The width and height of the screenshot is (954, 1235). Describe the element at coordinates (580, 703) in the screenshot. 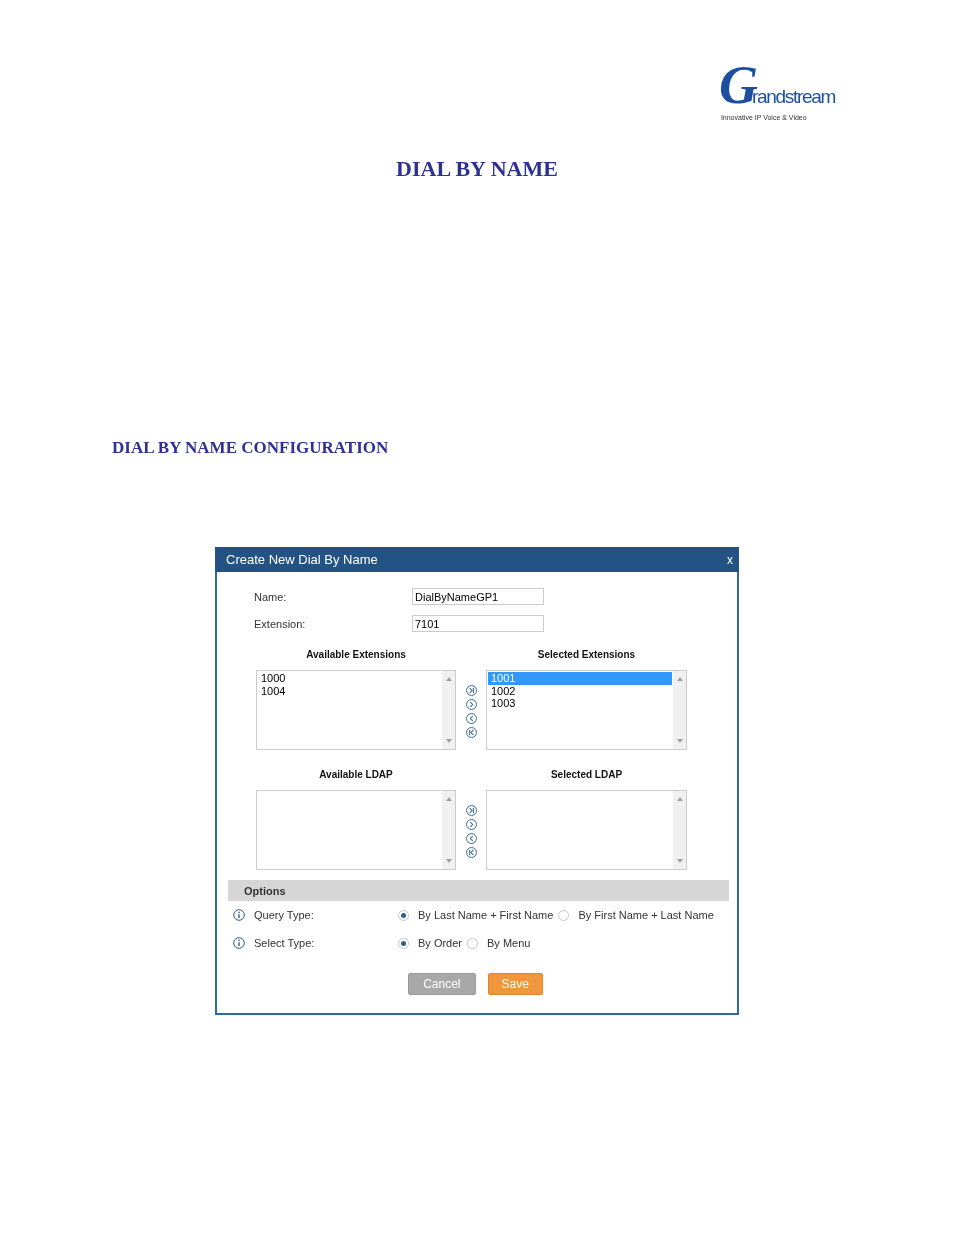

I see `list-item: 1003` at that location.